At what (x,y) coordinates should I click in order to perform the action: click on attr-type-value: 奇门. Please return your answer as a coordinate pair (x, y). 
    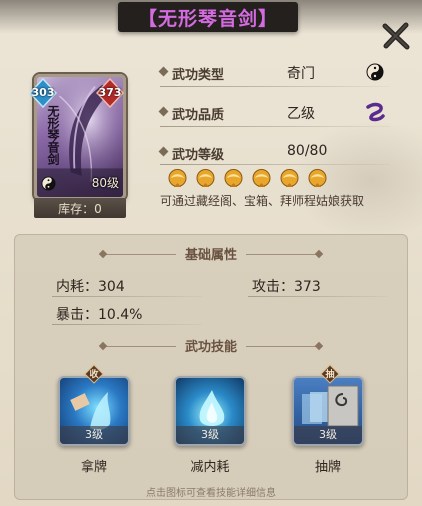
    Looking at the image, I should click on (301, 74).